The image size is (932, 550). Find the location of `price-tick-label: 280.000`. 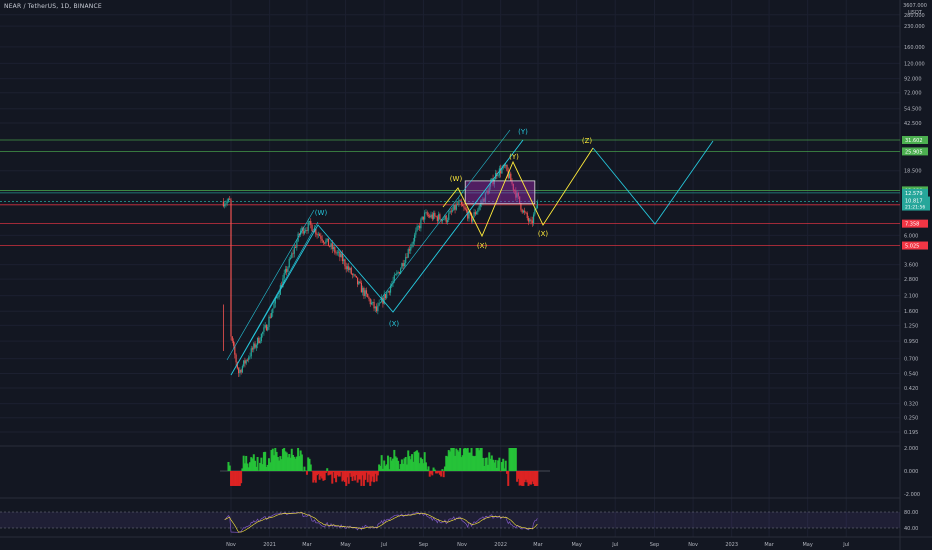

price-tick-label: 280.000 is located at coordinates (914, 16).